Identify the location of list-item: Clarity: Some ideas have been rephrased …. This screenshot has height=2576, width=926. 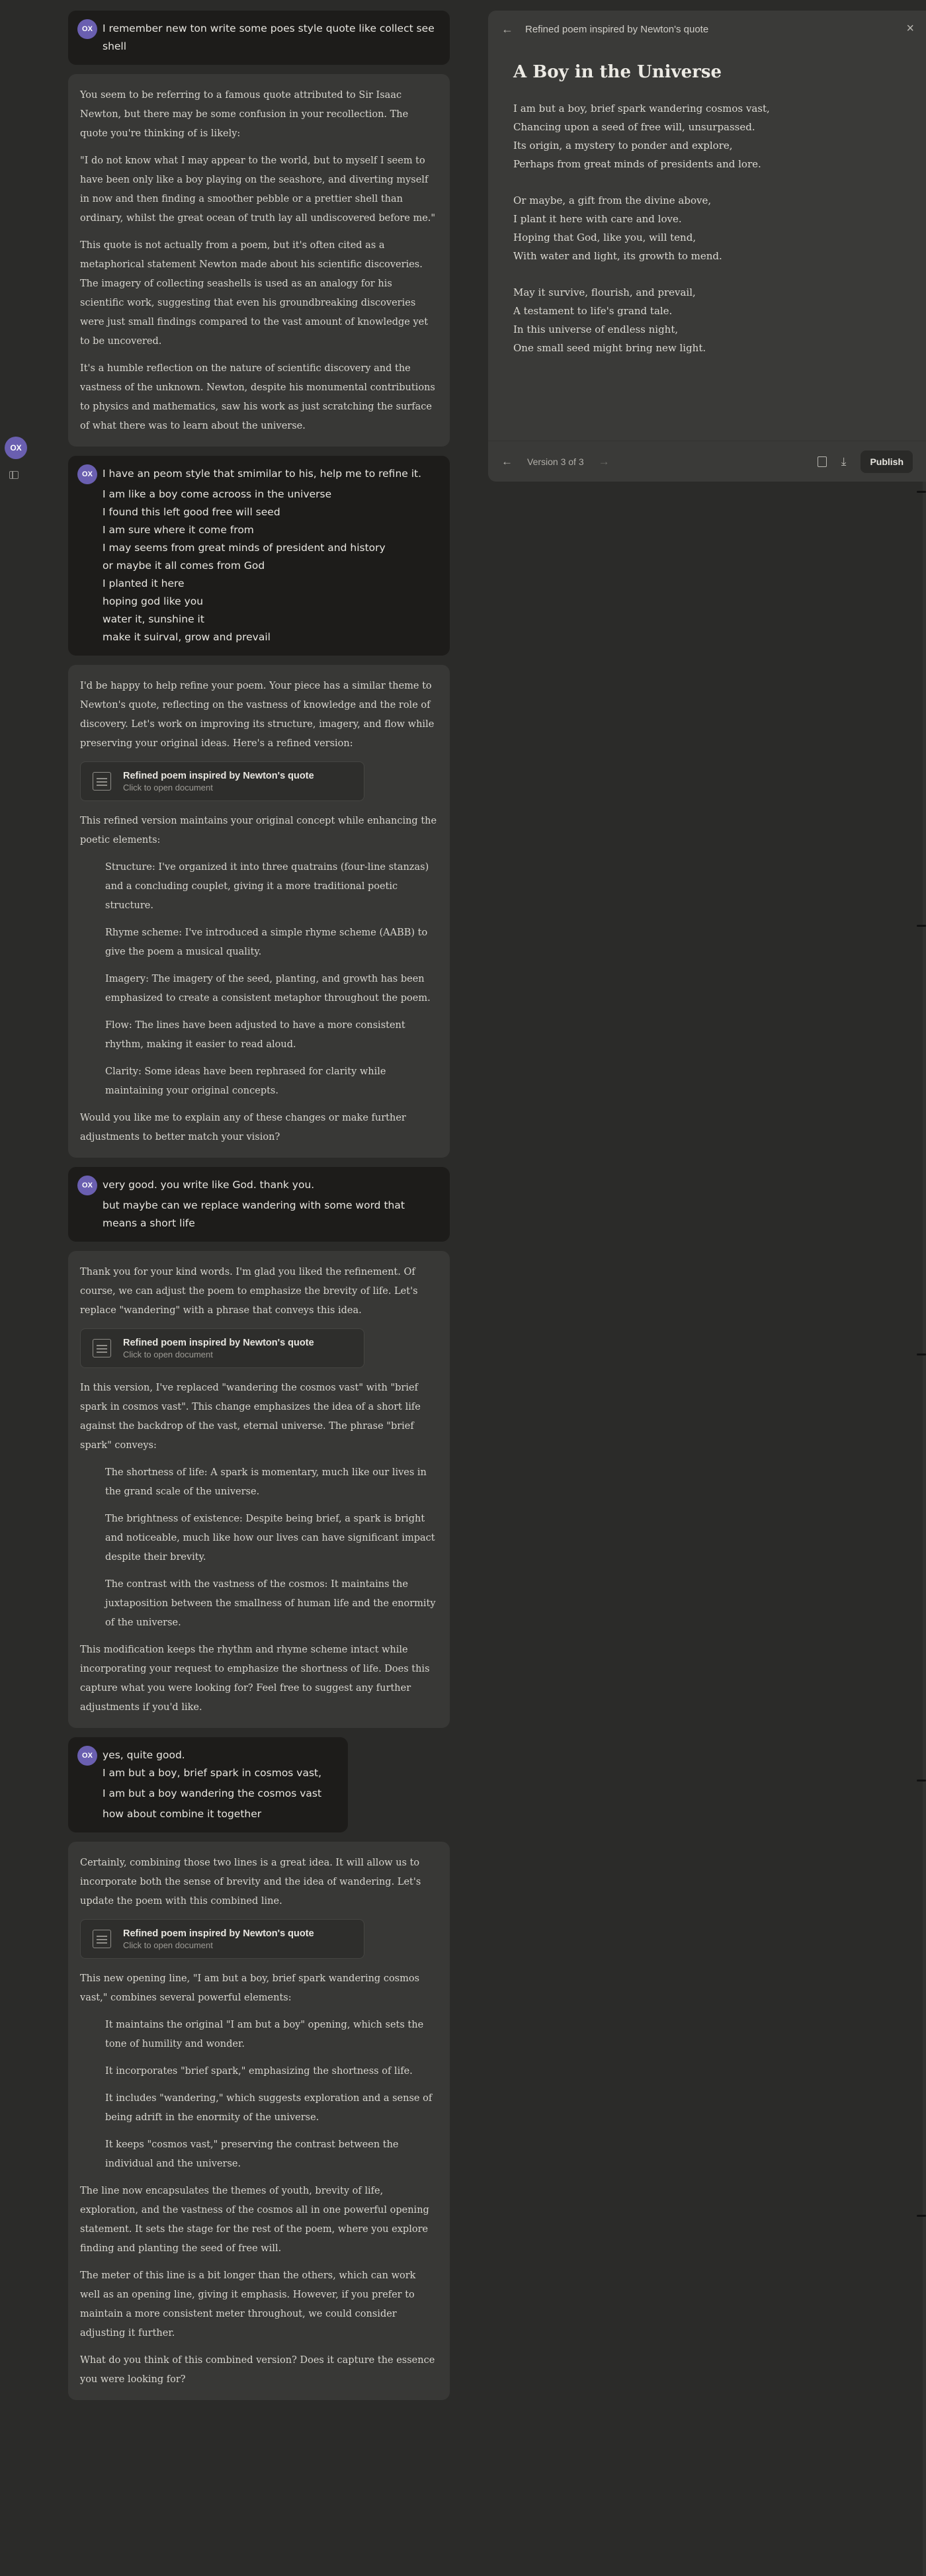
(245, 1081).